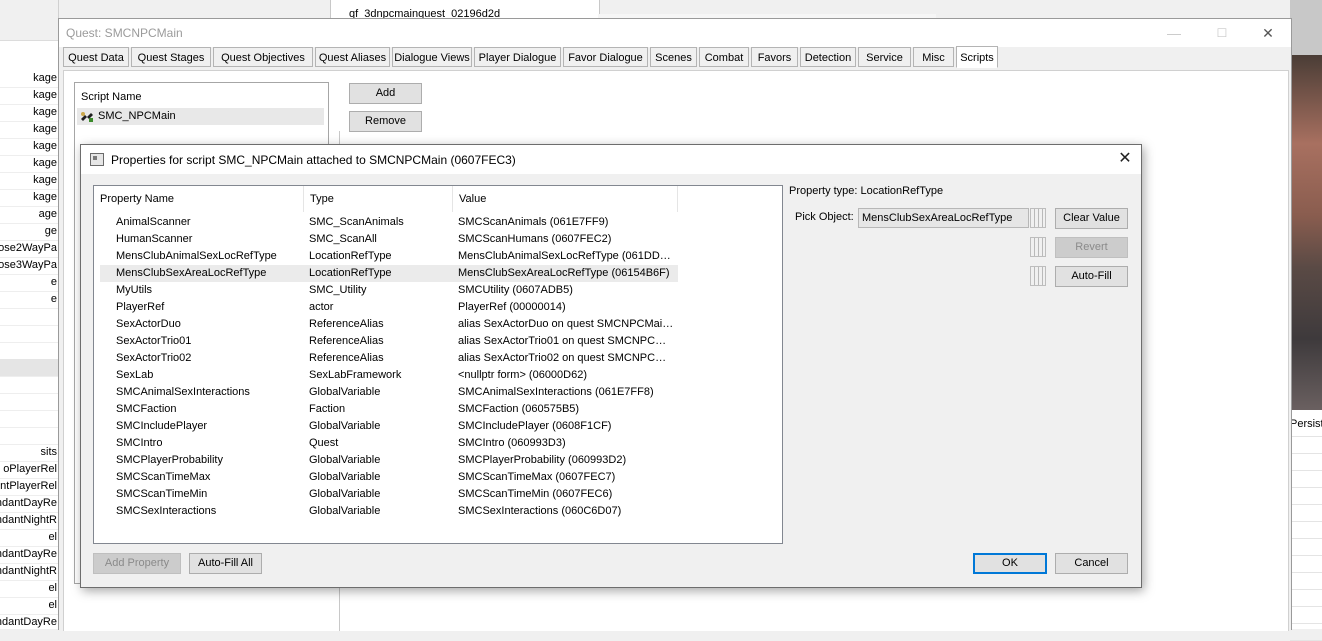 This screenshot has width=1322, height=641. I want to click on column-header-property-name: Property Name, so click(199, 199).